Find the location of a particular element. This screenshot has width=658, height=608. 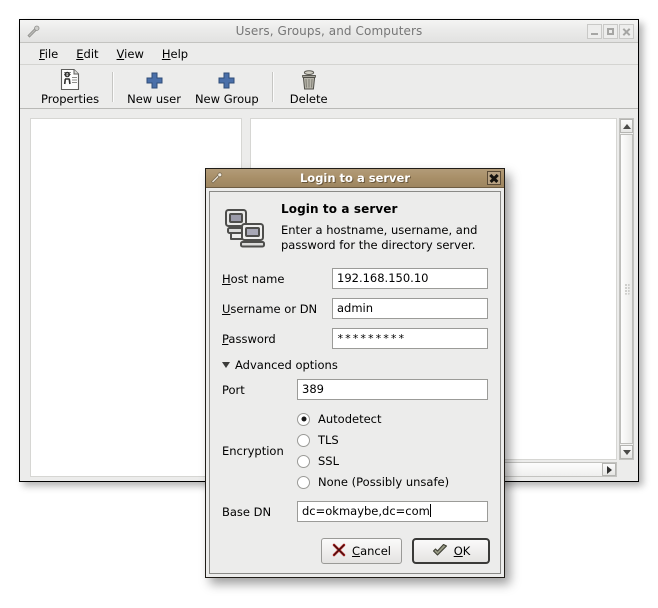

host-name-label: Host name is located at coordinates (253, 278).